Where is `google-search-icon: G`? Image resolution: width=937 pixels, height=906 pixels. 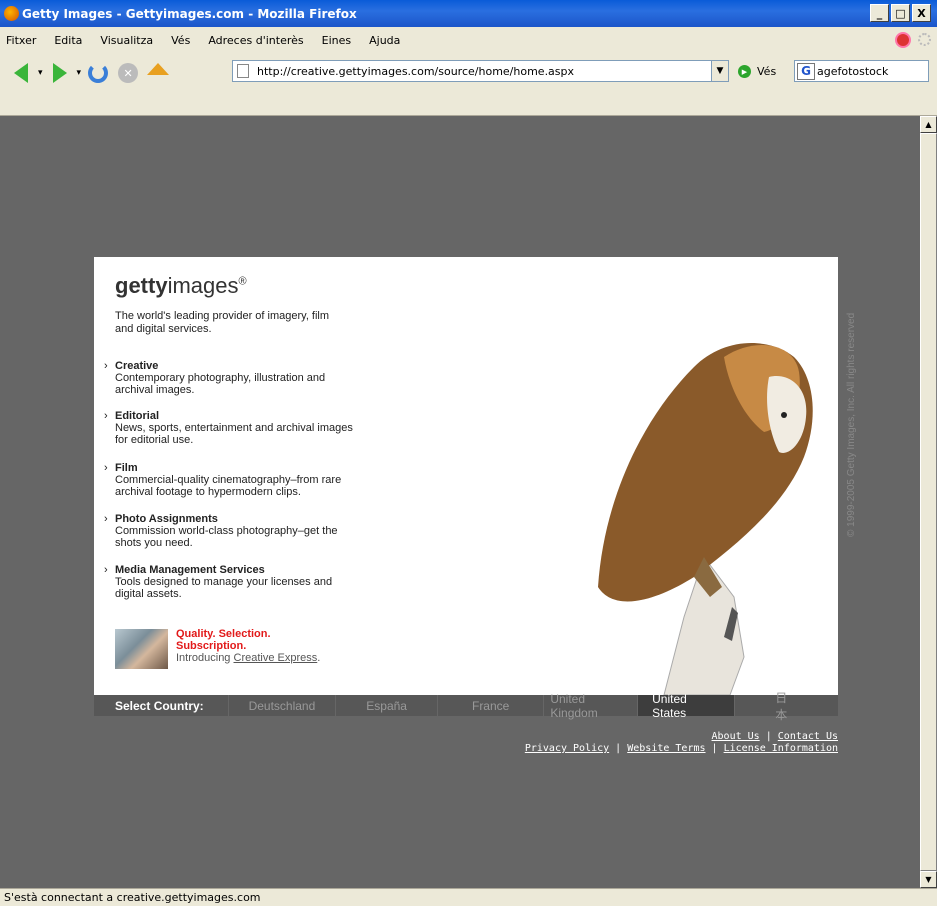
google-search-icon: G is located at coordinates (806, 71).